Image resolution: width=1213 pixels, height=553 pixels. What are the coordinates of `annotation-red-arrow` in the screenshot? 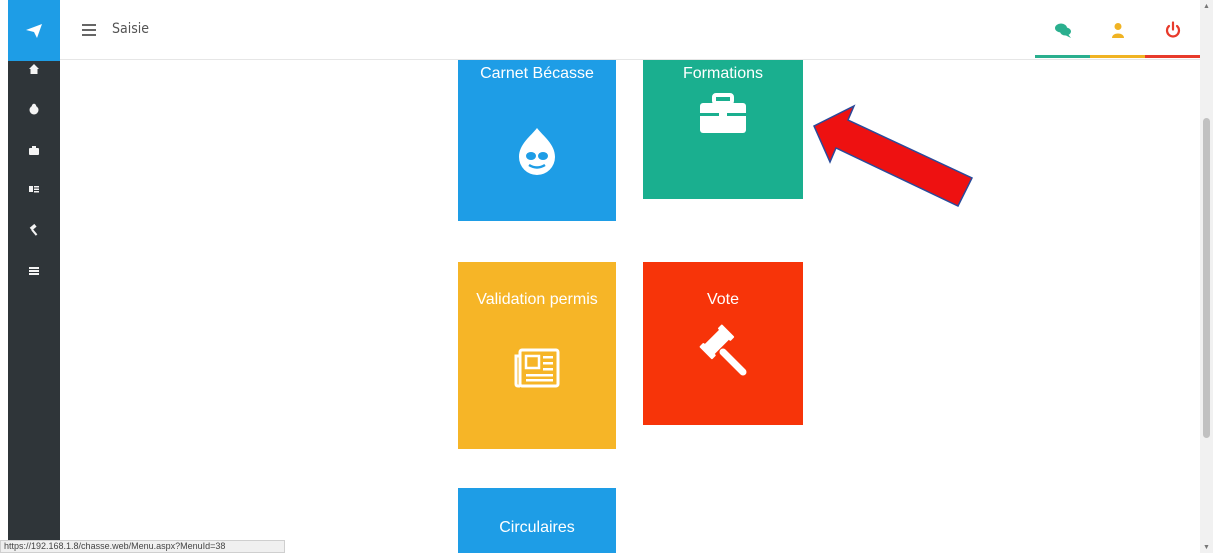 It's located at (893, 155).